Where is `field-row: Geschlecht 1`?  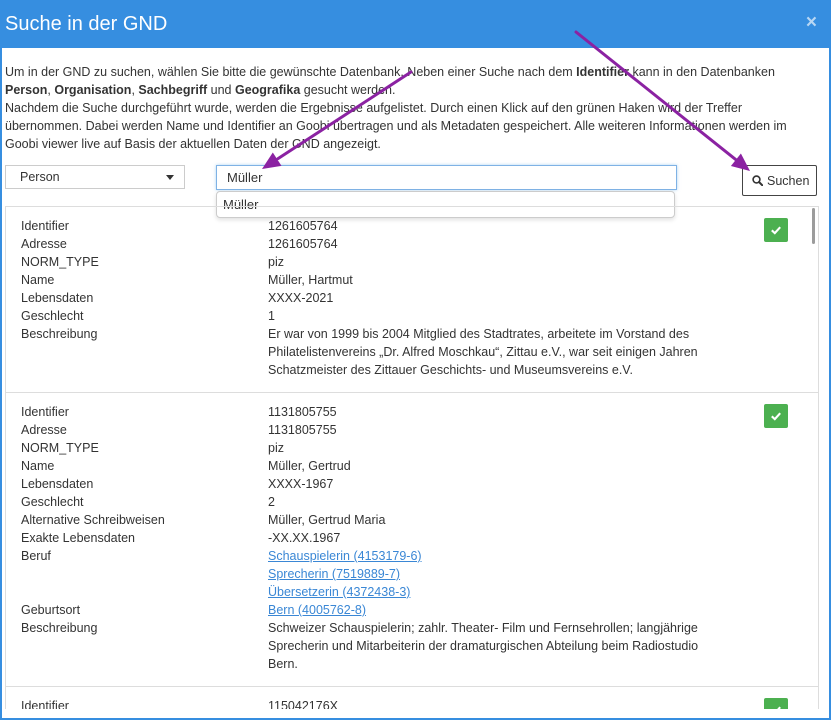
field-row: Geschlecht 1 is located at coordinates (419, 316).